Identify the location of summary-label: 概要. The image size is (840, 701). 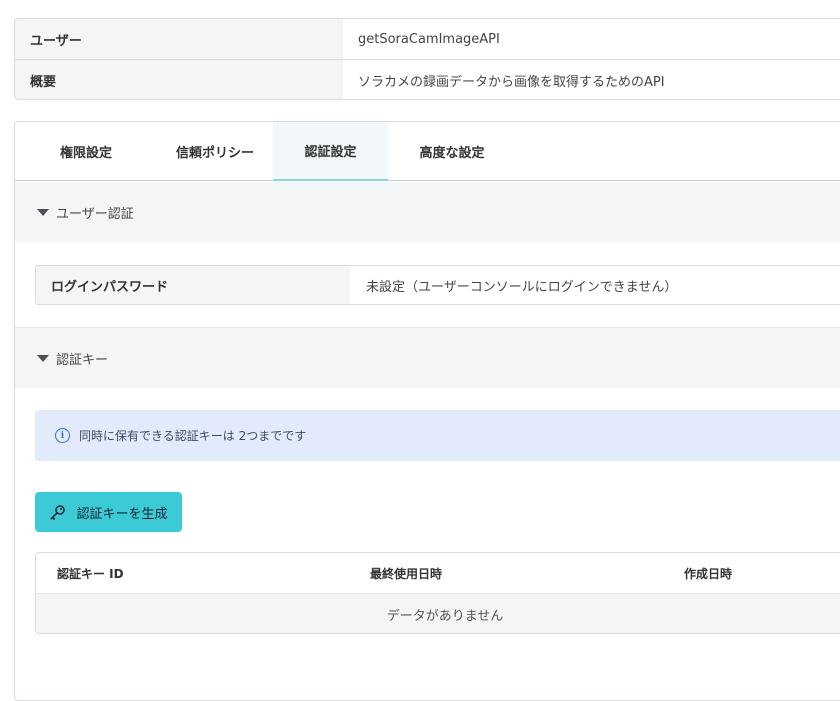
(179, 79).